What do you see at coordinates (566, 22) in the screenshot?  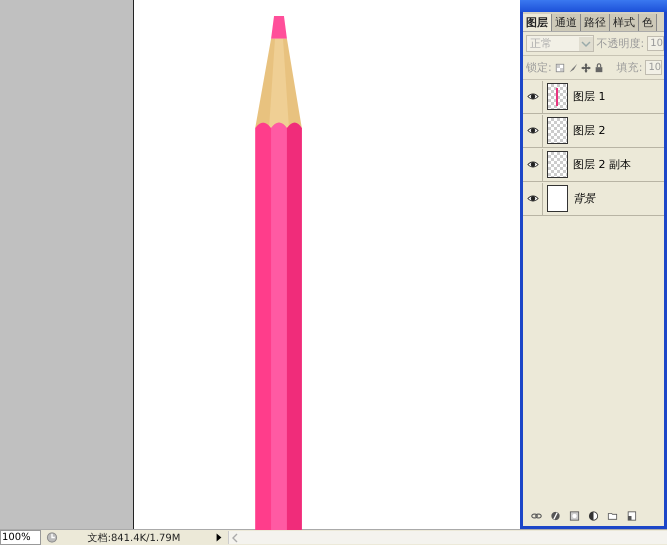 I see `panel-tab: 通道` at bounding box center [566, 22].